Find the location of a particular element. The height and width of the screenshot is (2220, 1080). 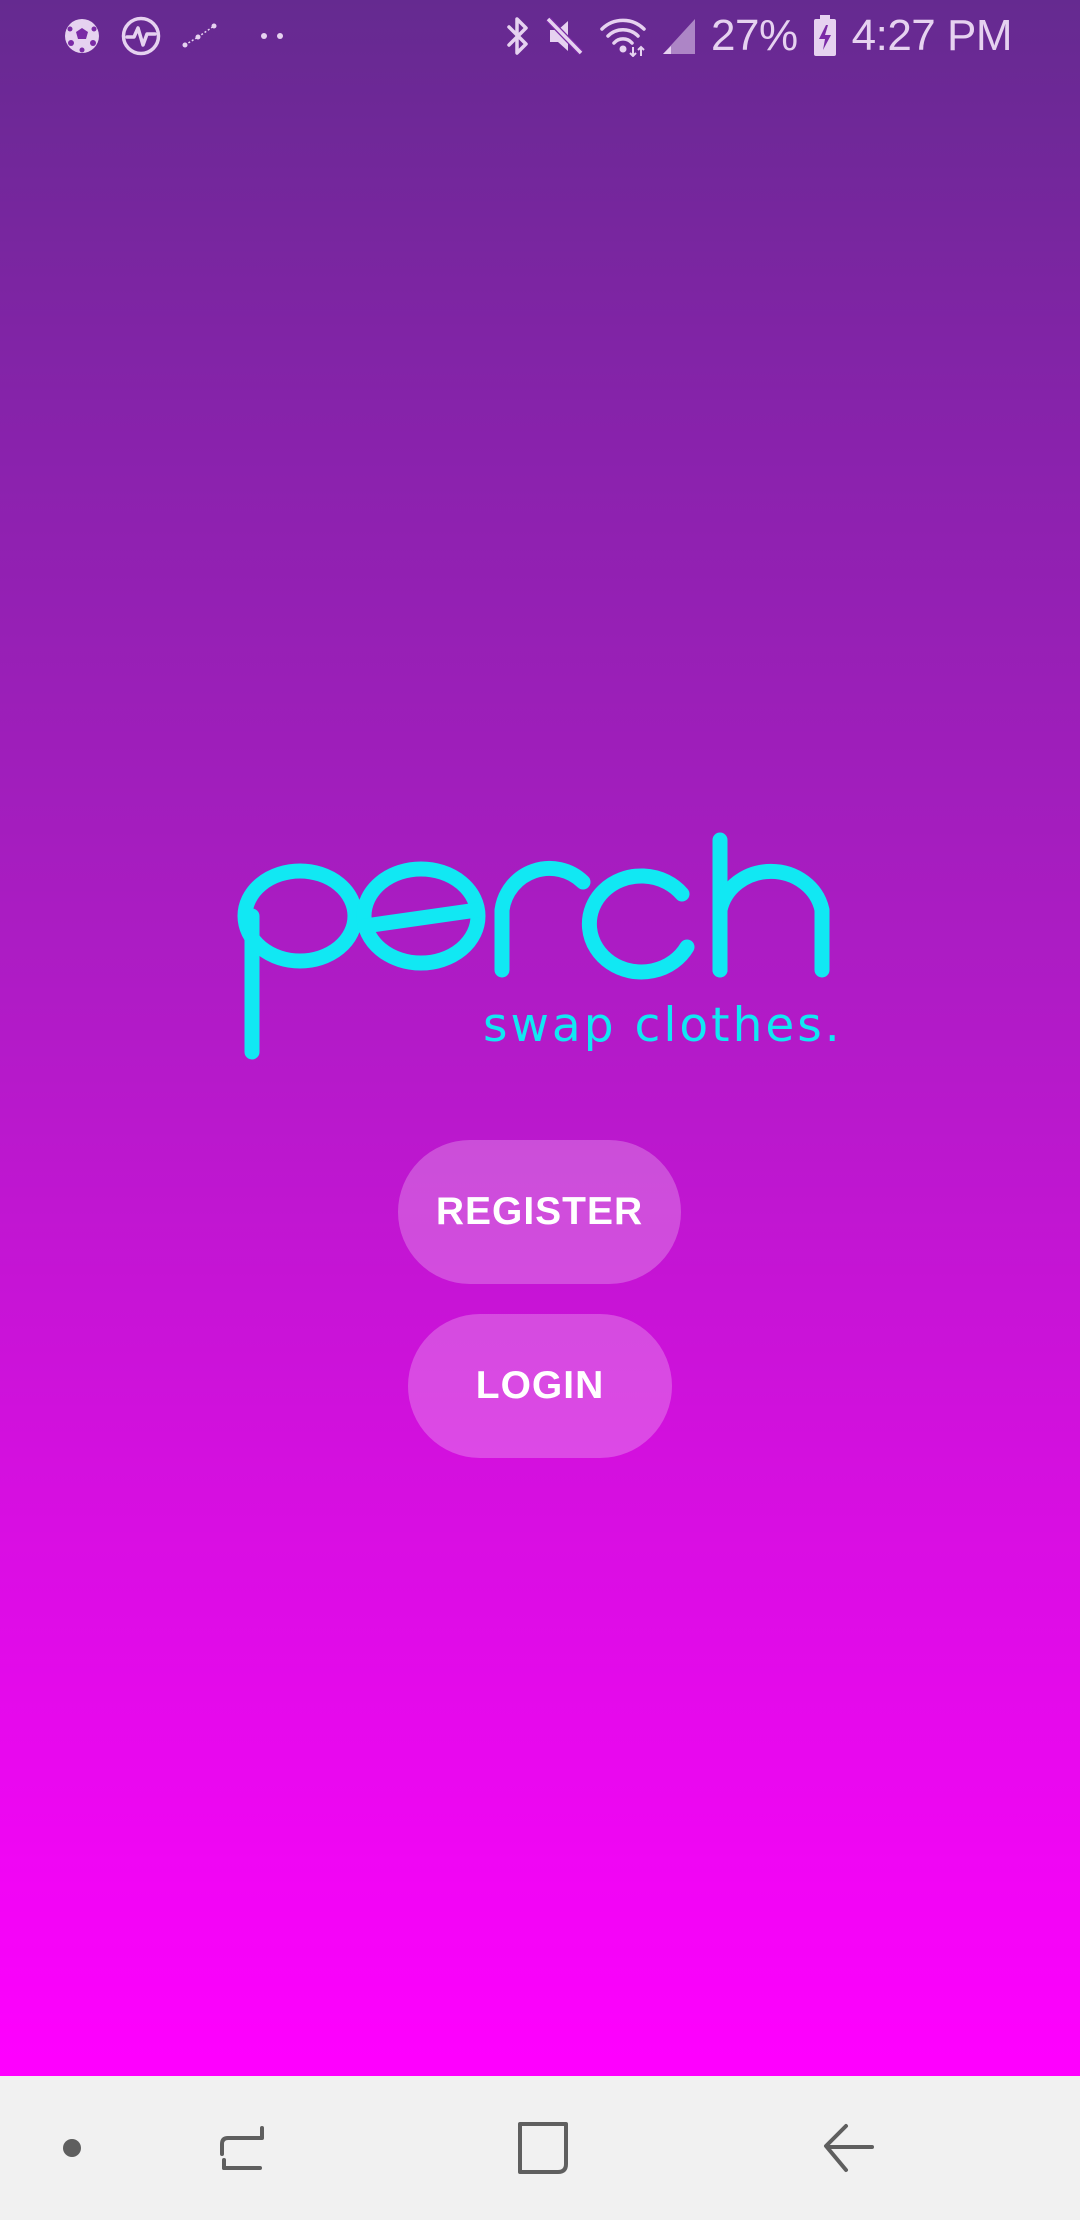

login-button: LOGIN is located at coordinates (540, 1386).